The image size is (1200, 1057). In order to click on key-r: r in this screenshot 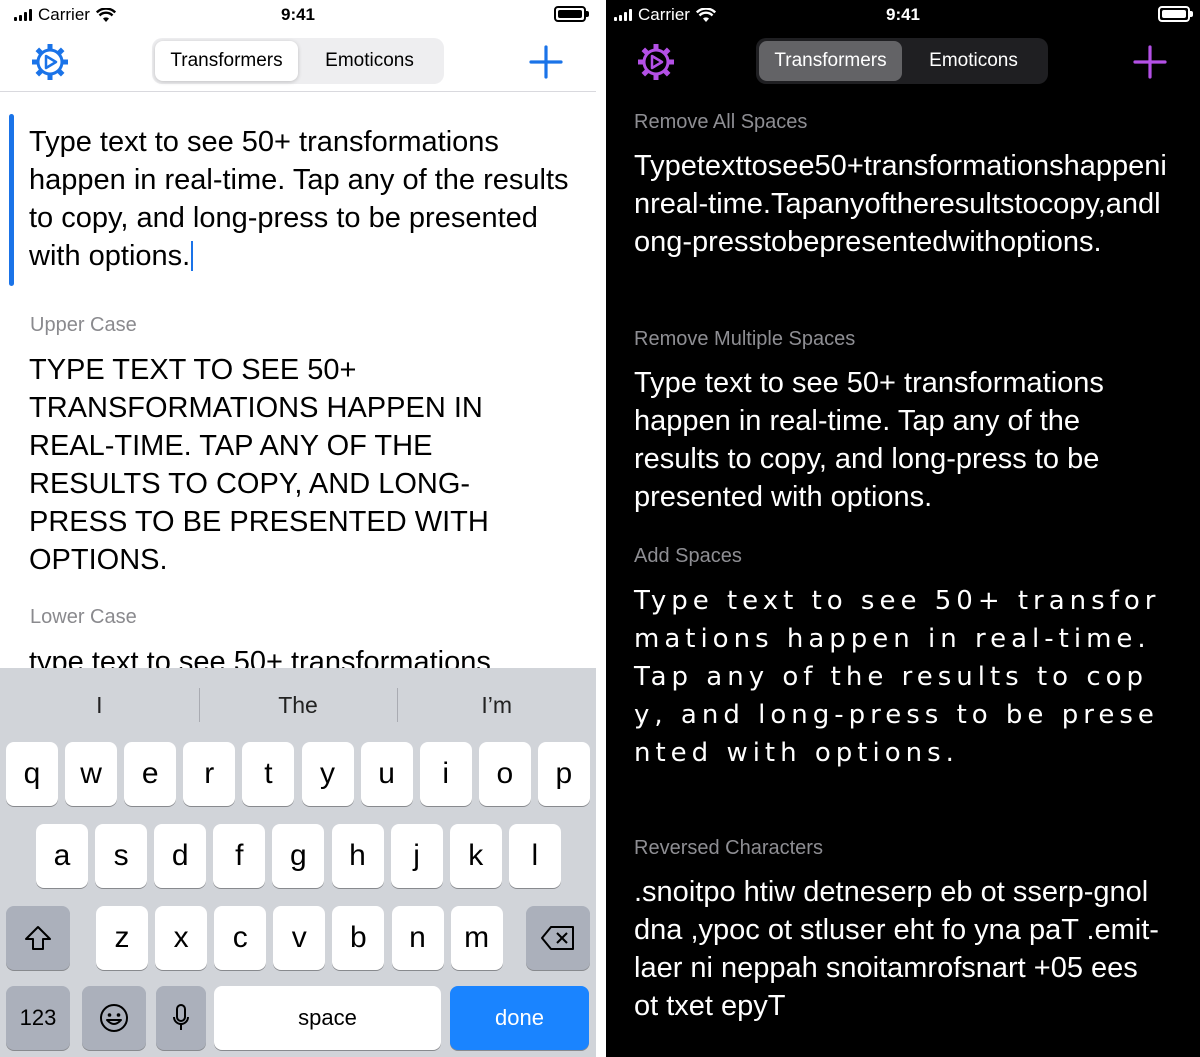, I will do `click(209, 774)`.